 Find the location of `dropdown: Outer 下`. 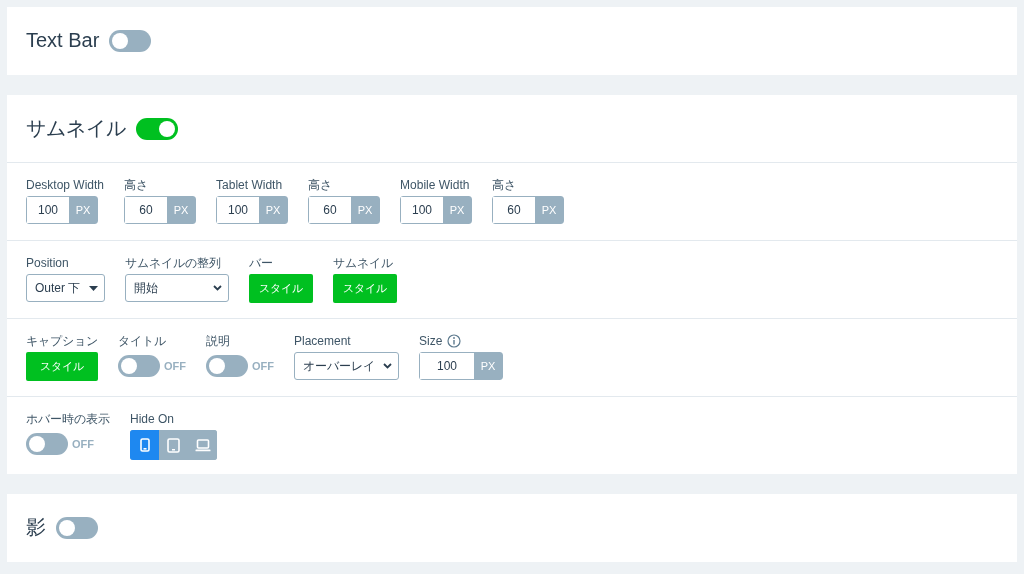

dropdown: Outer 下 is located at coordinates (65, 288).